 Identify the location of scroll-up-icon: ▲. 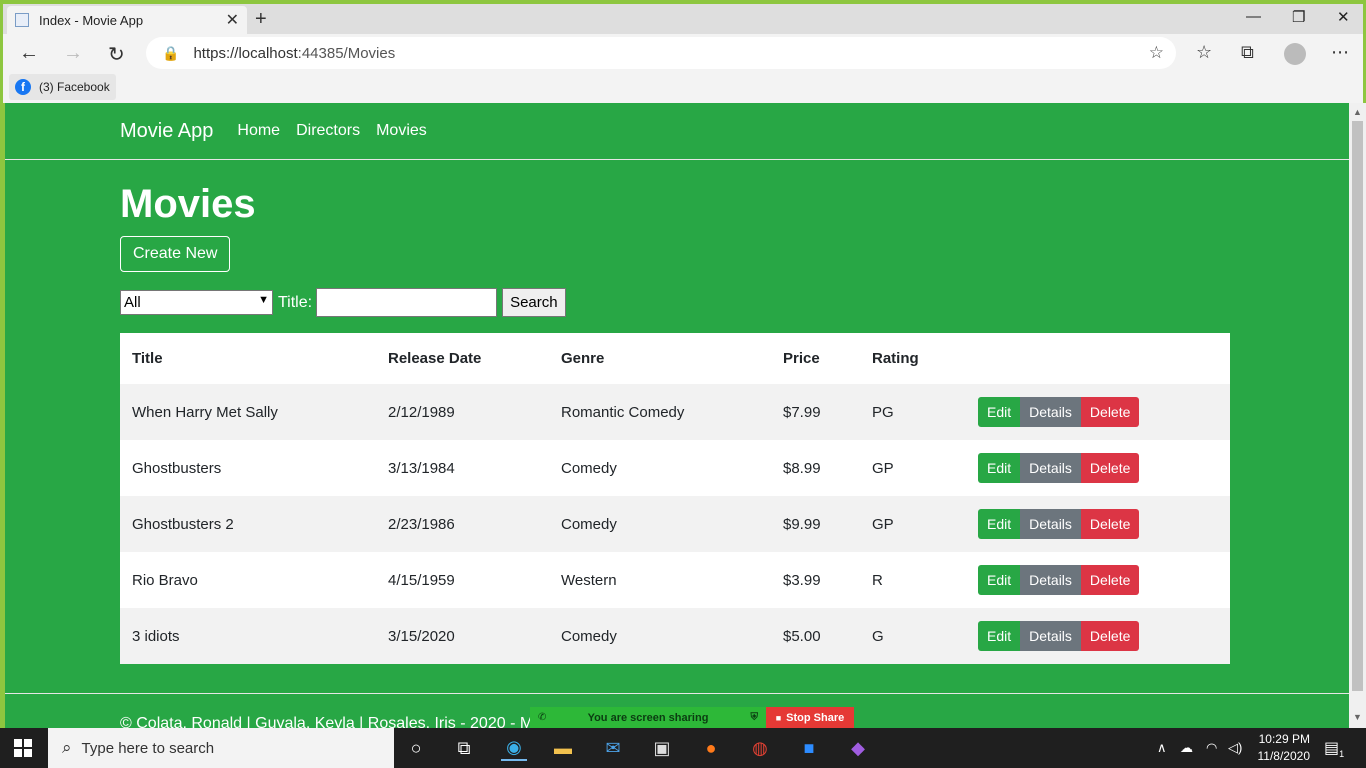
(1357, 112).